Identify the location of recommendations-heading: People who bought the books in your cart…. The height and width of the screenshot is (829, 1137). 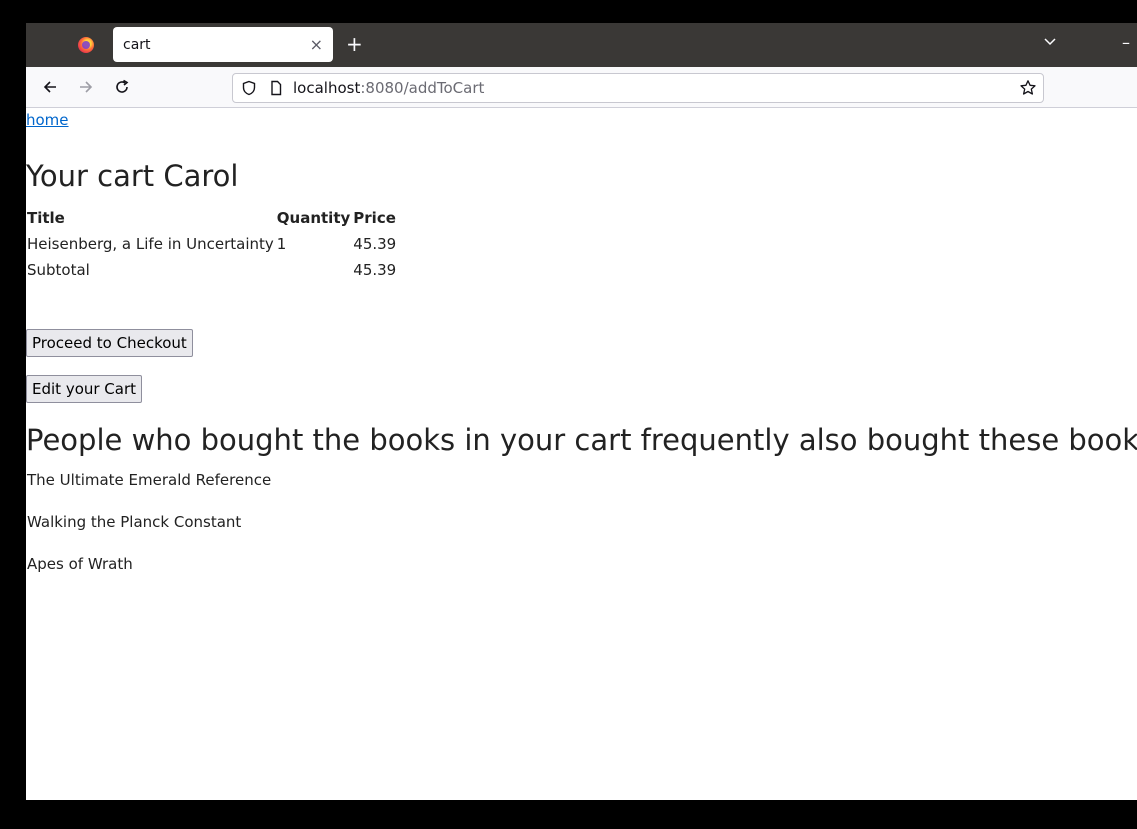
(581, 440).